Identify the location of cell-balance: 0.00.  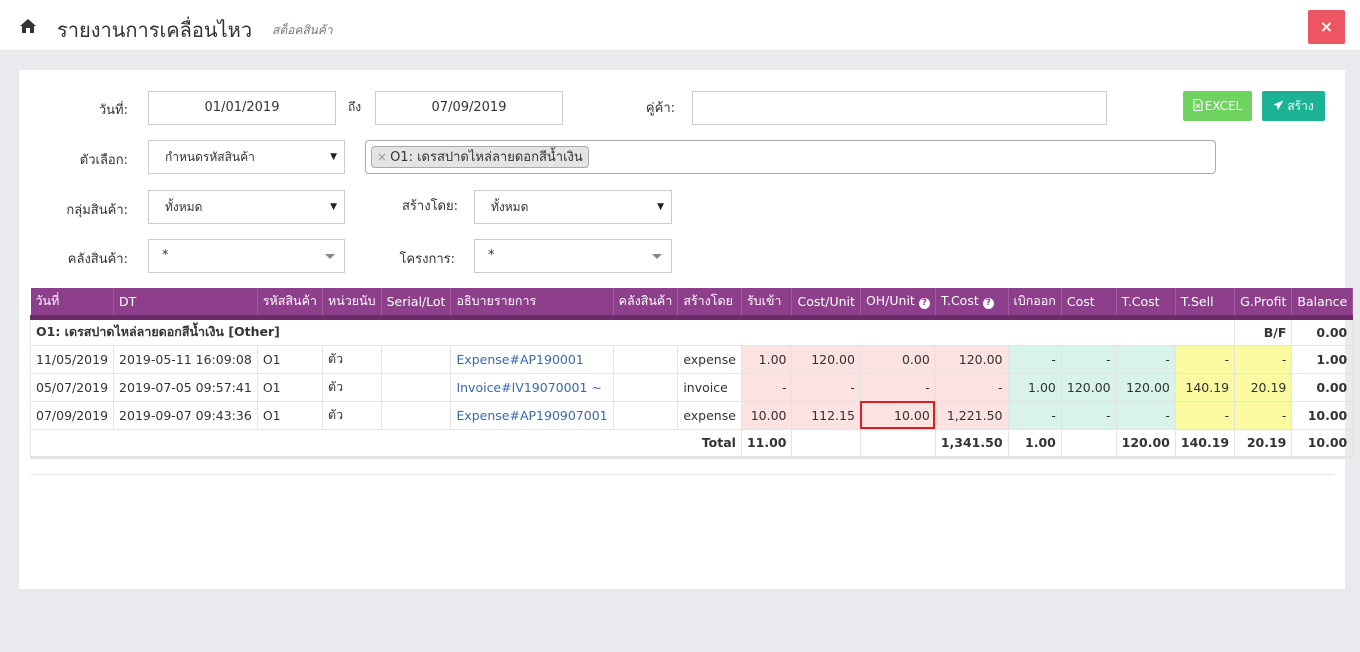
(1322, 387).